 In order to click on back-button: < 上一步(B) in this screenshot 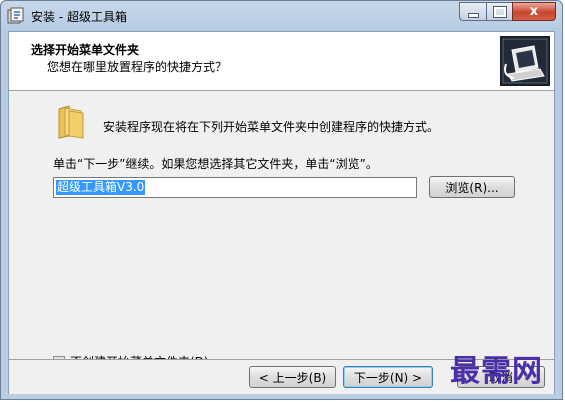, I will do `click(292, 377)`.